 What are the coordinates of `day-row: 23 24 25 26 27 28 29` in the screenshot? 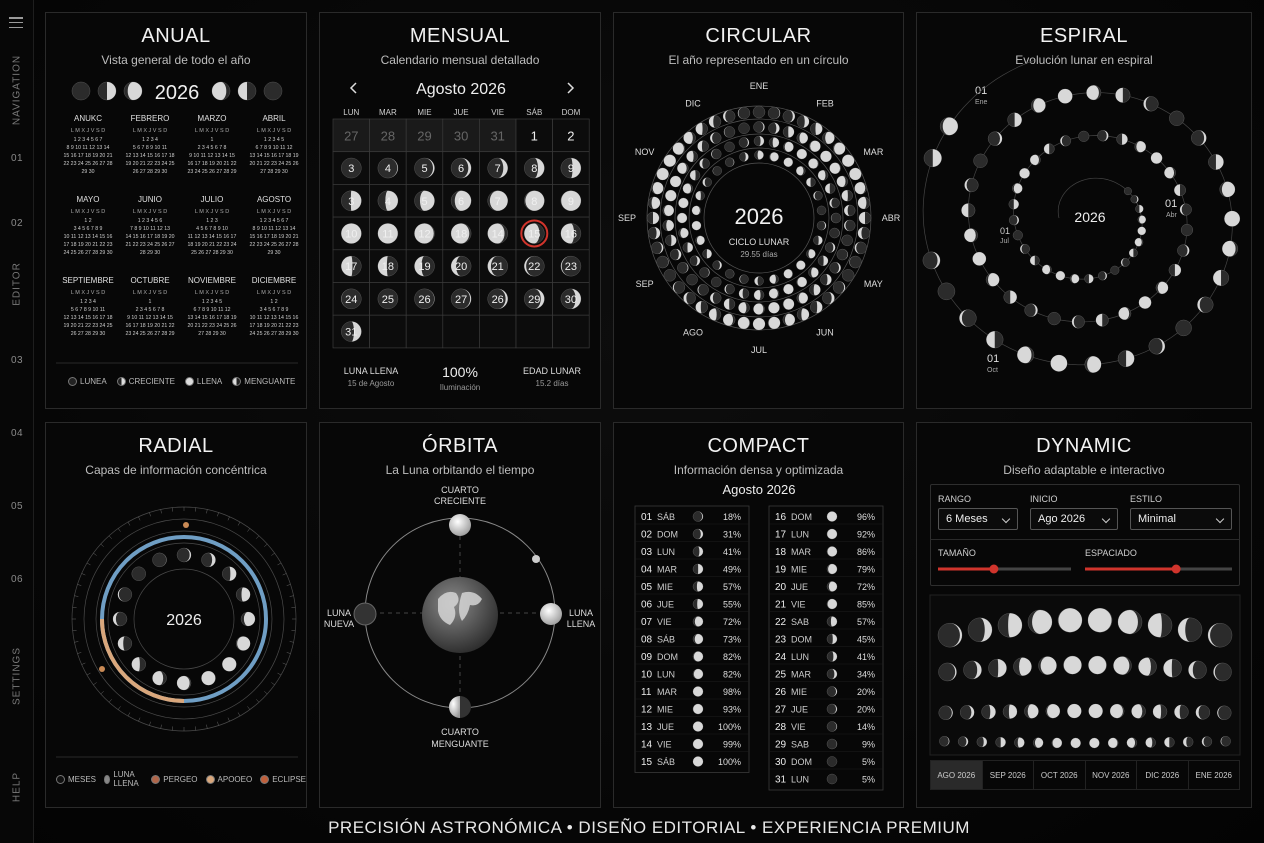 It's located at (149, 334).